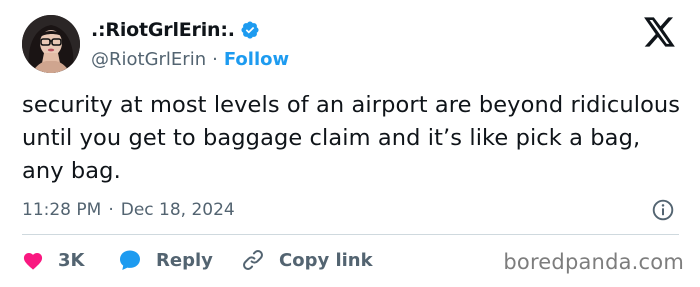  I want to click on like-count: 3K, so click(71, 260).